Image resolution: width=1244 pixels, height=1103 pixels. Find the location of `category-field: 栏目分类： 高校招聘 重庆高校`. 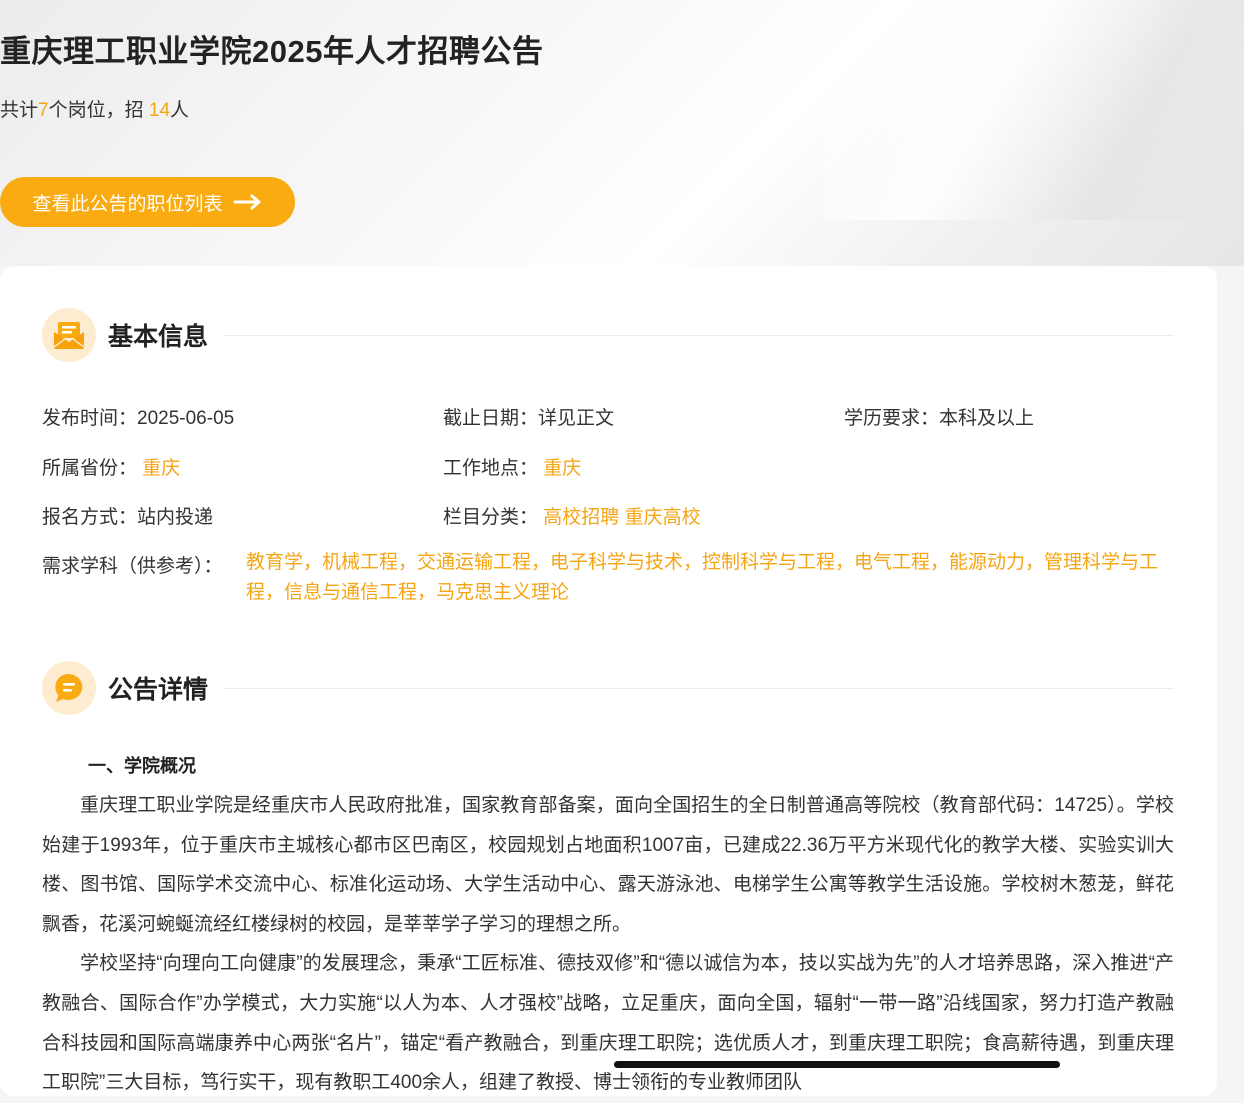

category-field: 栏目分类： 高校招聘 重庆高校 is located at coordinates (572, 515).